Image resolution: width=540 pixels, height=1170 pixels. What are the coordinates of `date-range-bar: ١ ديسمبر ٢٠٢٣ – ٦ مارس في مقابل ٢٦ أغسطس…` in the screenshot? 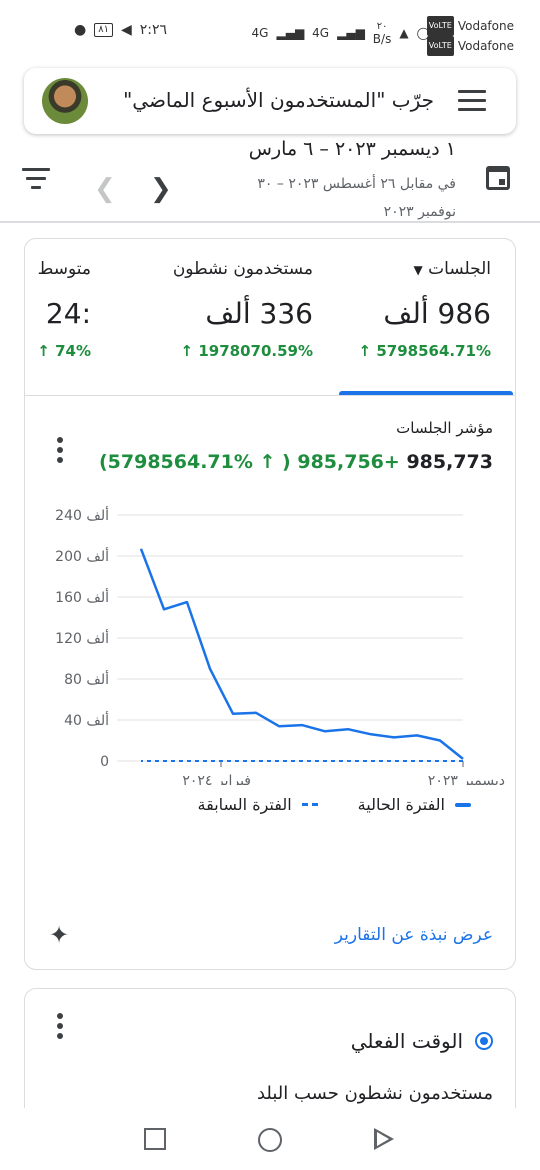 It's located at (270, 178).